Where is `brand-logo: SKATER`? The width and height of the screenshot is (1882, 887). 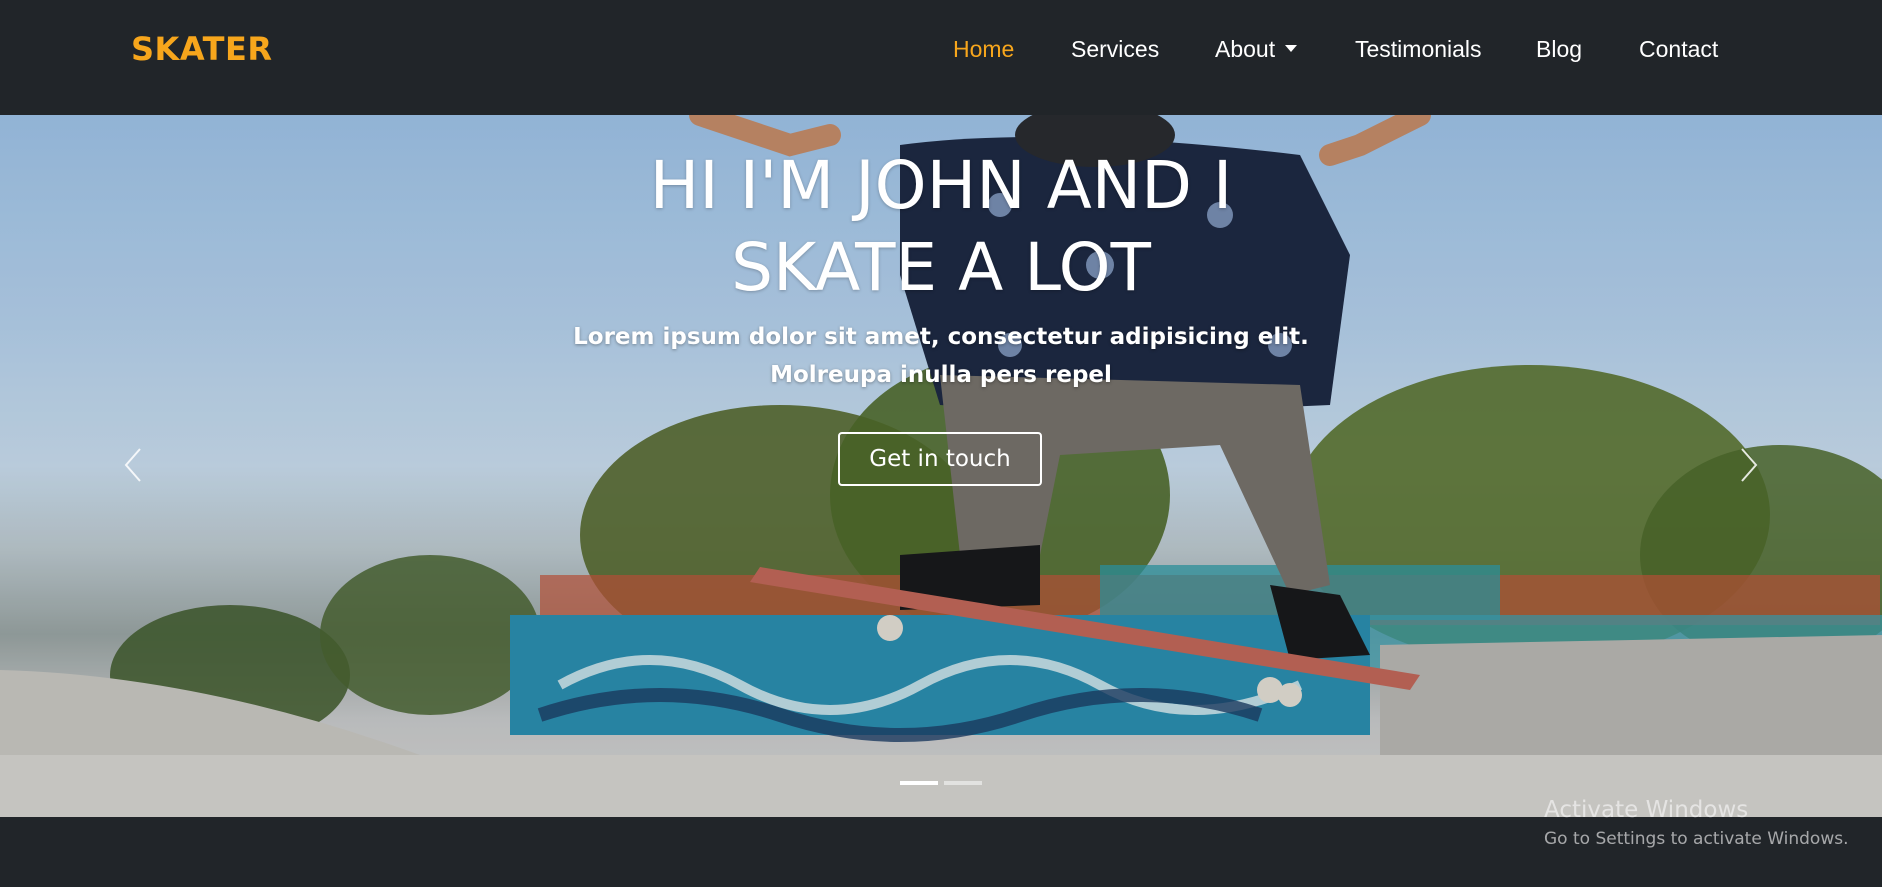 brand-logo: SKATER is located at coordinates (201, 49).